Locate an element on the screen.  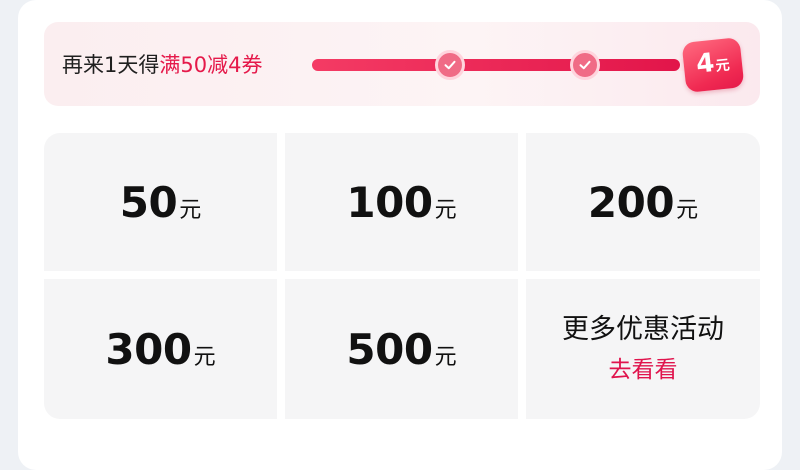
amount-value: 50 is located at coordinates (148, 202).